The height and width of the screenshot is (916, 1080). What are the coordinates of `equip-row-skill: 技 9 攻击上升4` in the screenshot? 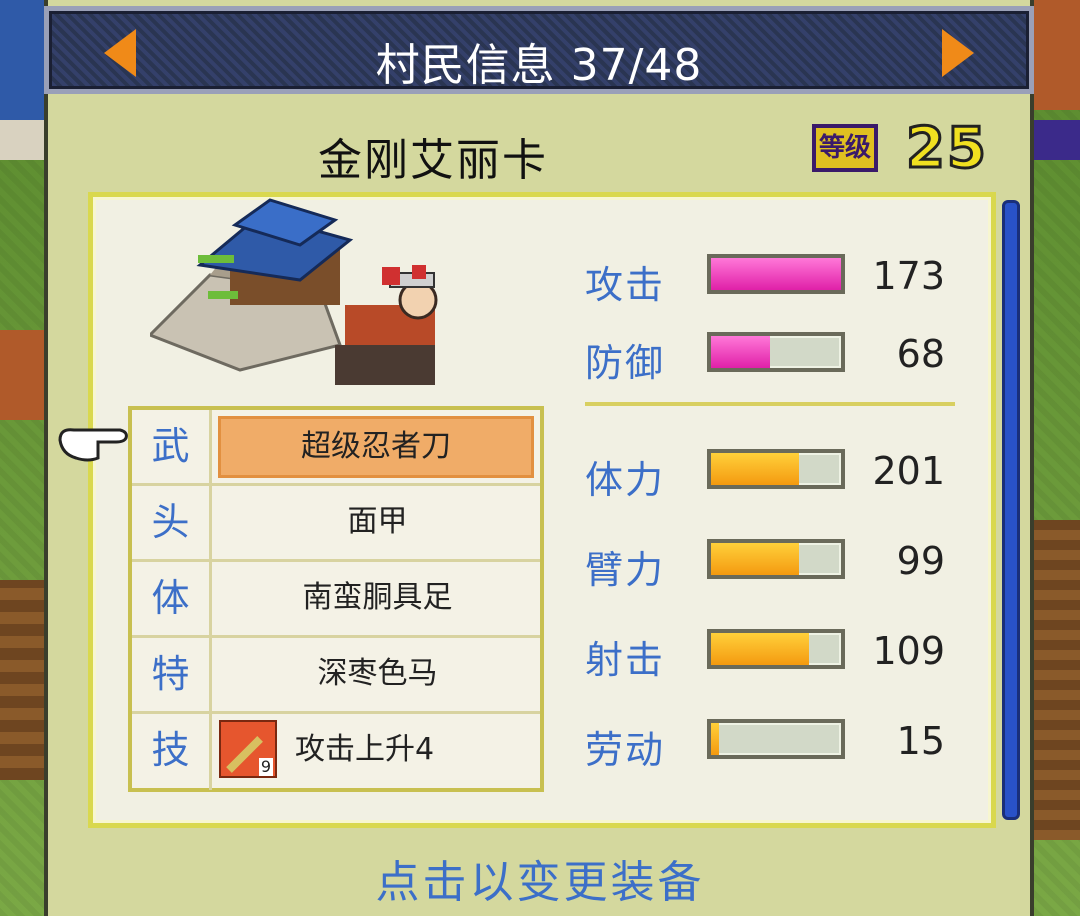 It's located at (336, 752).